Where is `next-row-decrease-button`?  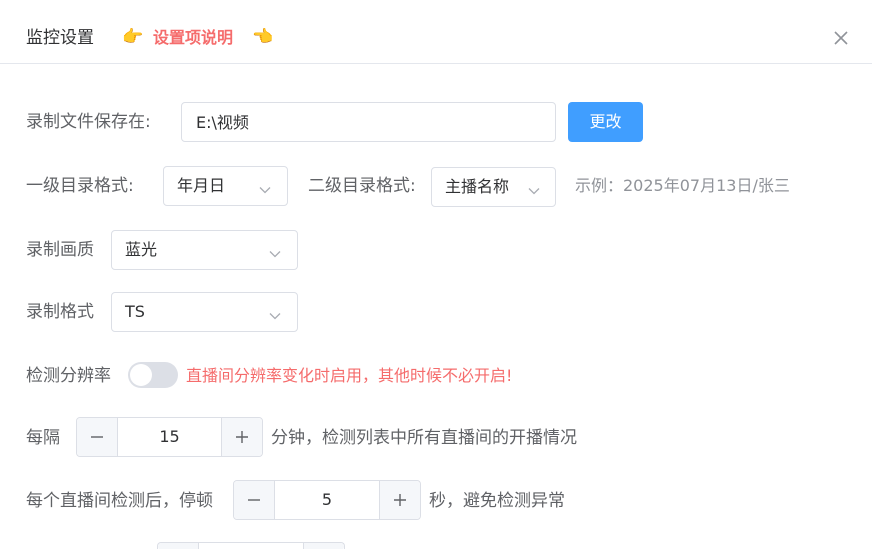 next-row-decrease-button is located at coordinates (178, 546).